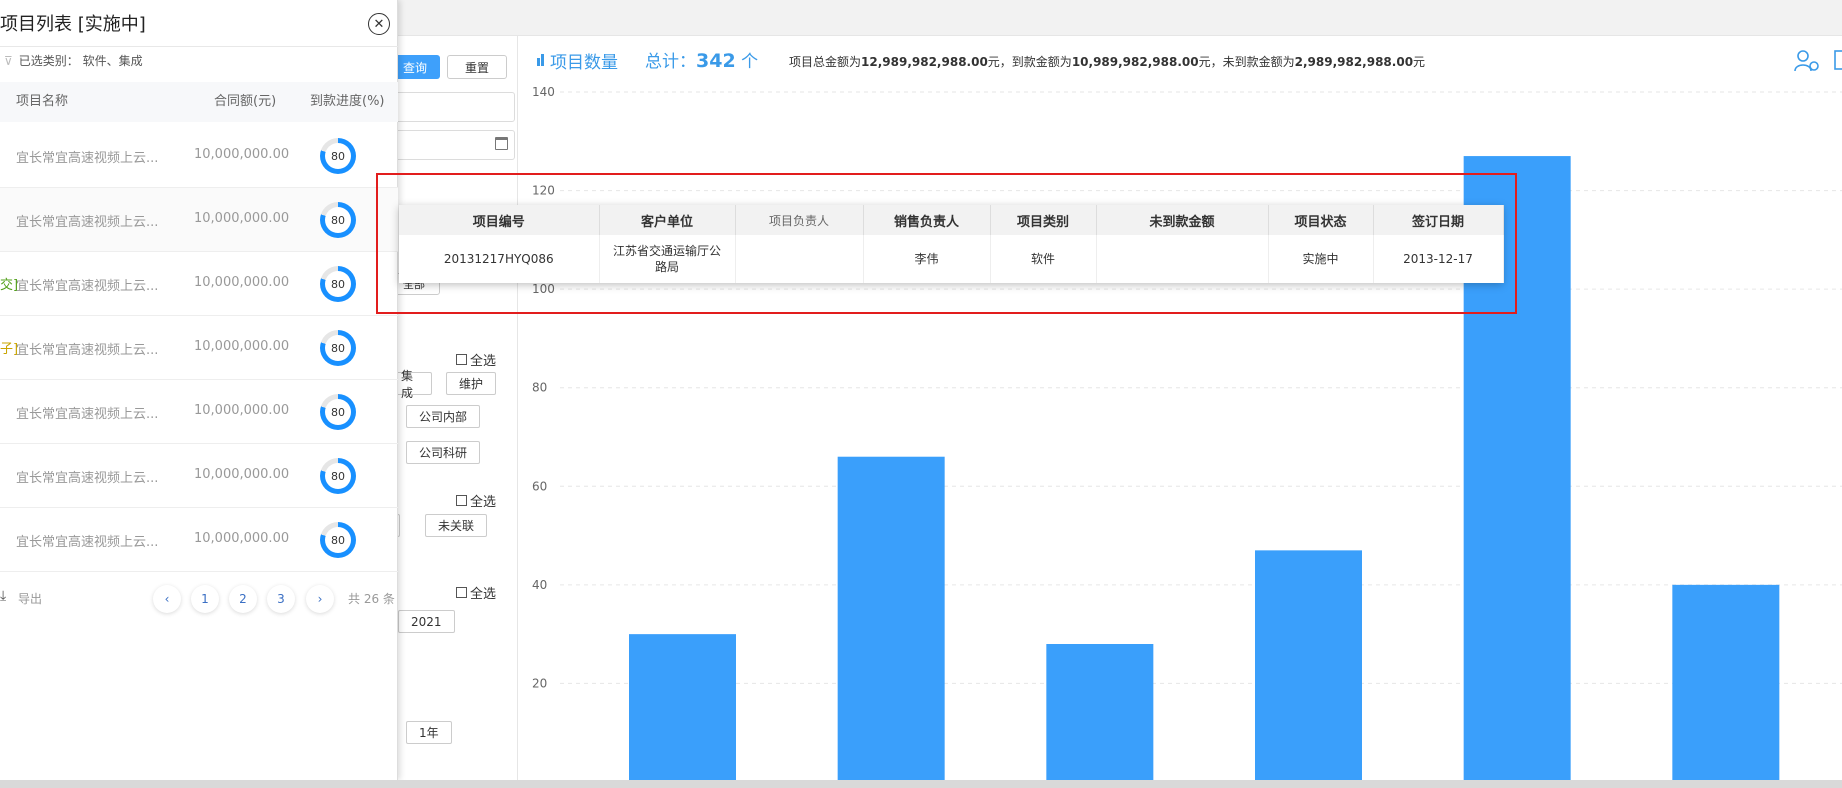  What do you see at coordinates (1182, 220) in the screenshot?
I see `header-unpaid-amount: 未到款金额` at bounding box center [1182, 220].